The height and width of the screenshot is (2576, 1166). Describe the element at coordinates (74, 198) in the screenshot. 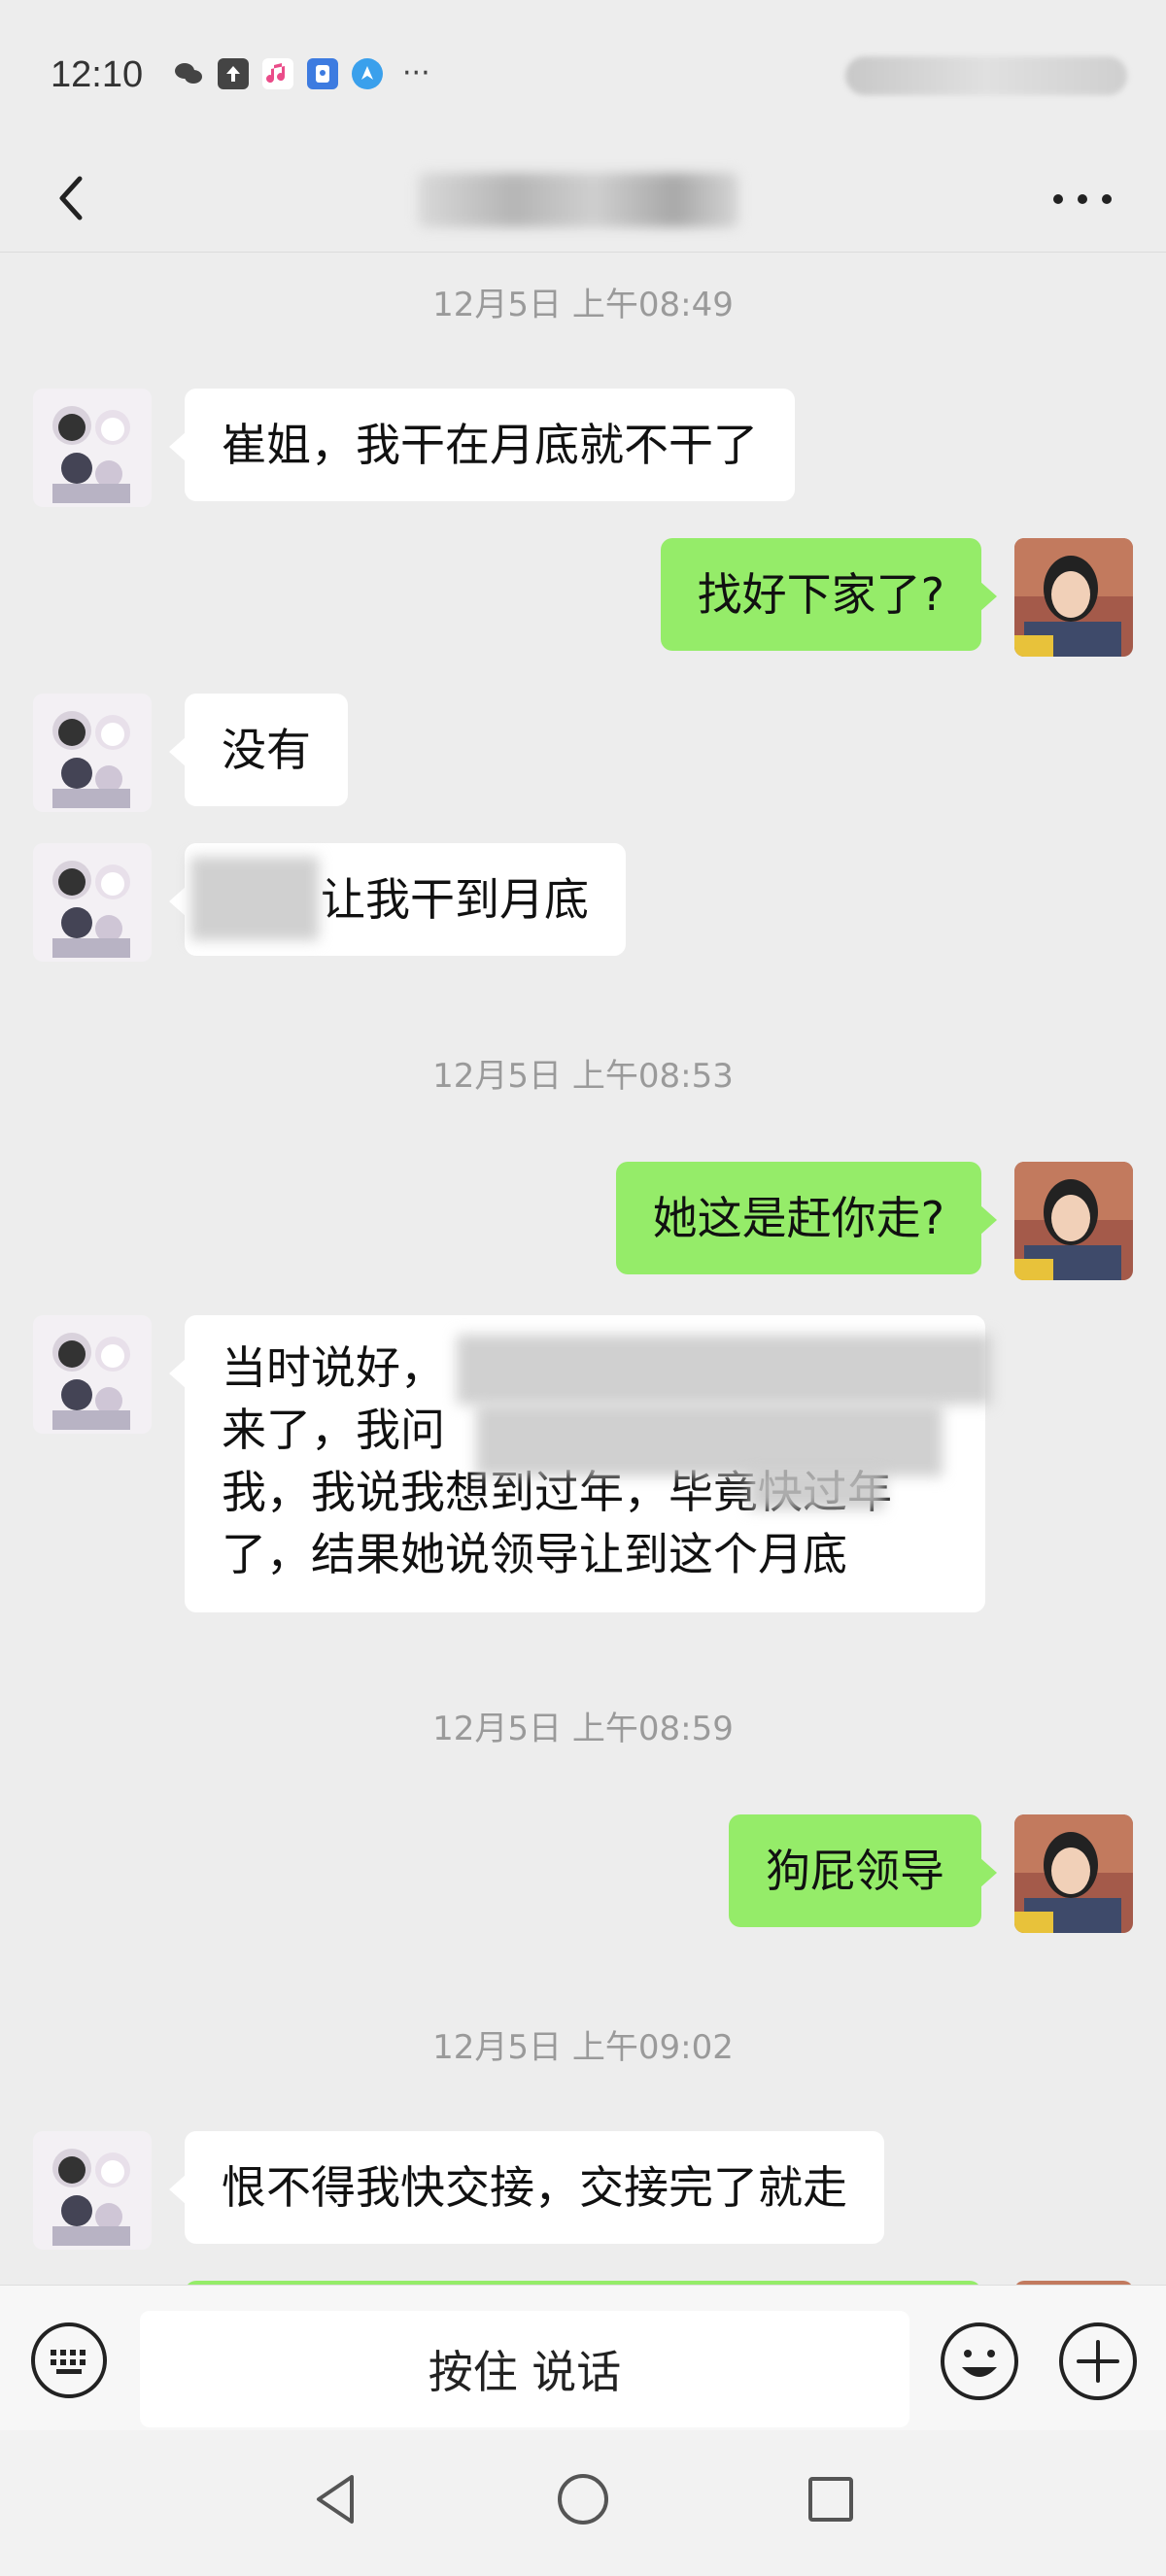

I see `chevron-left-icon` at that location.